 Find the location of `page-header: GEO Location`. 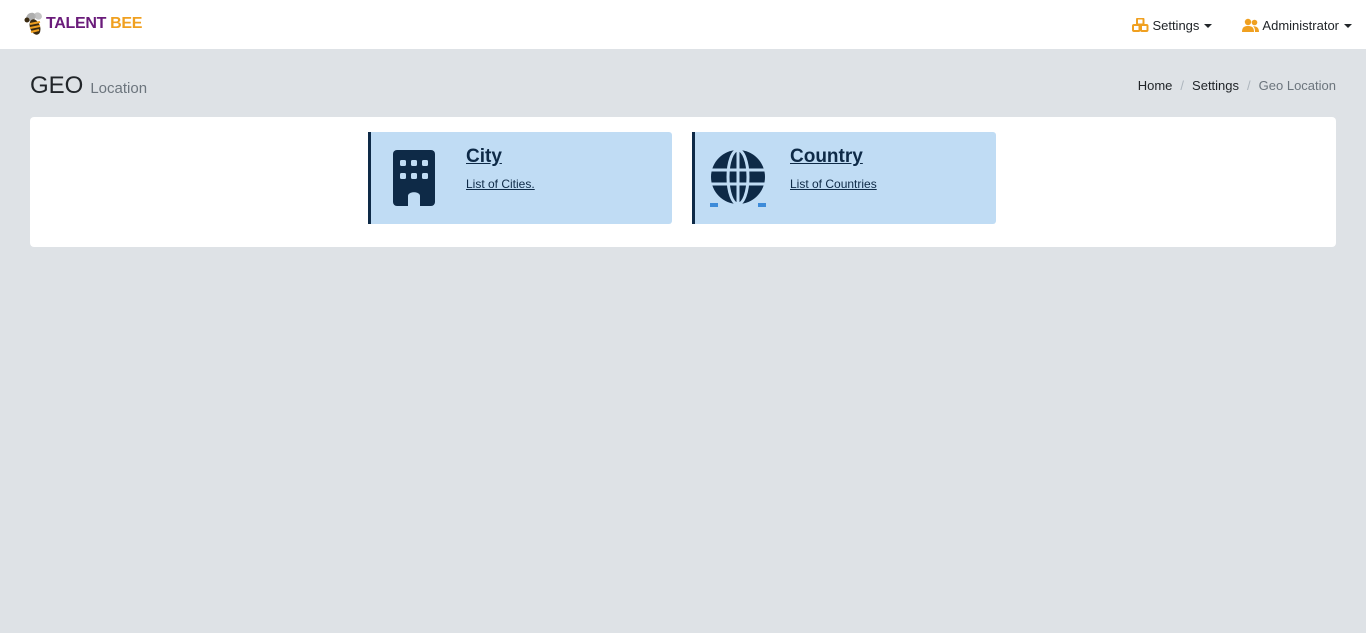

page-header: GEO Location is located at coordinates (88, 86).